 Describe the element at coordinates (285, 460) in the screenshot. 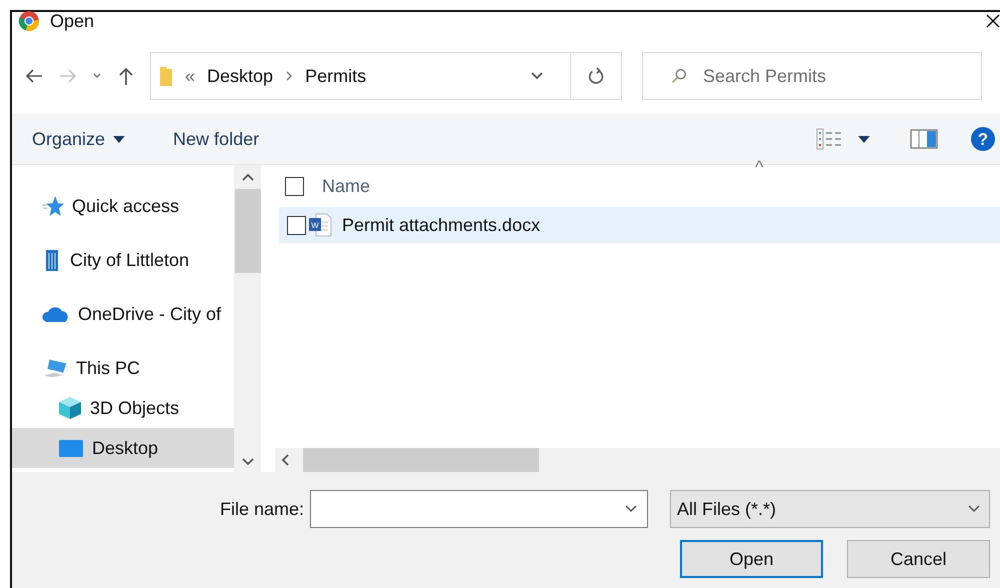

I see `scroll-left-icon` at that location.